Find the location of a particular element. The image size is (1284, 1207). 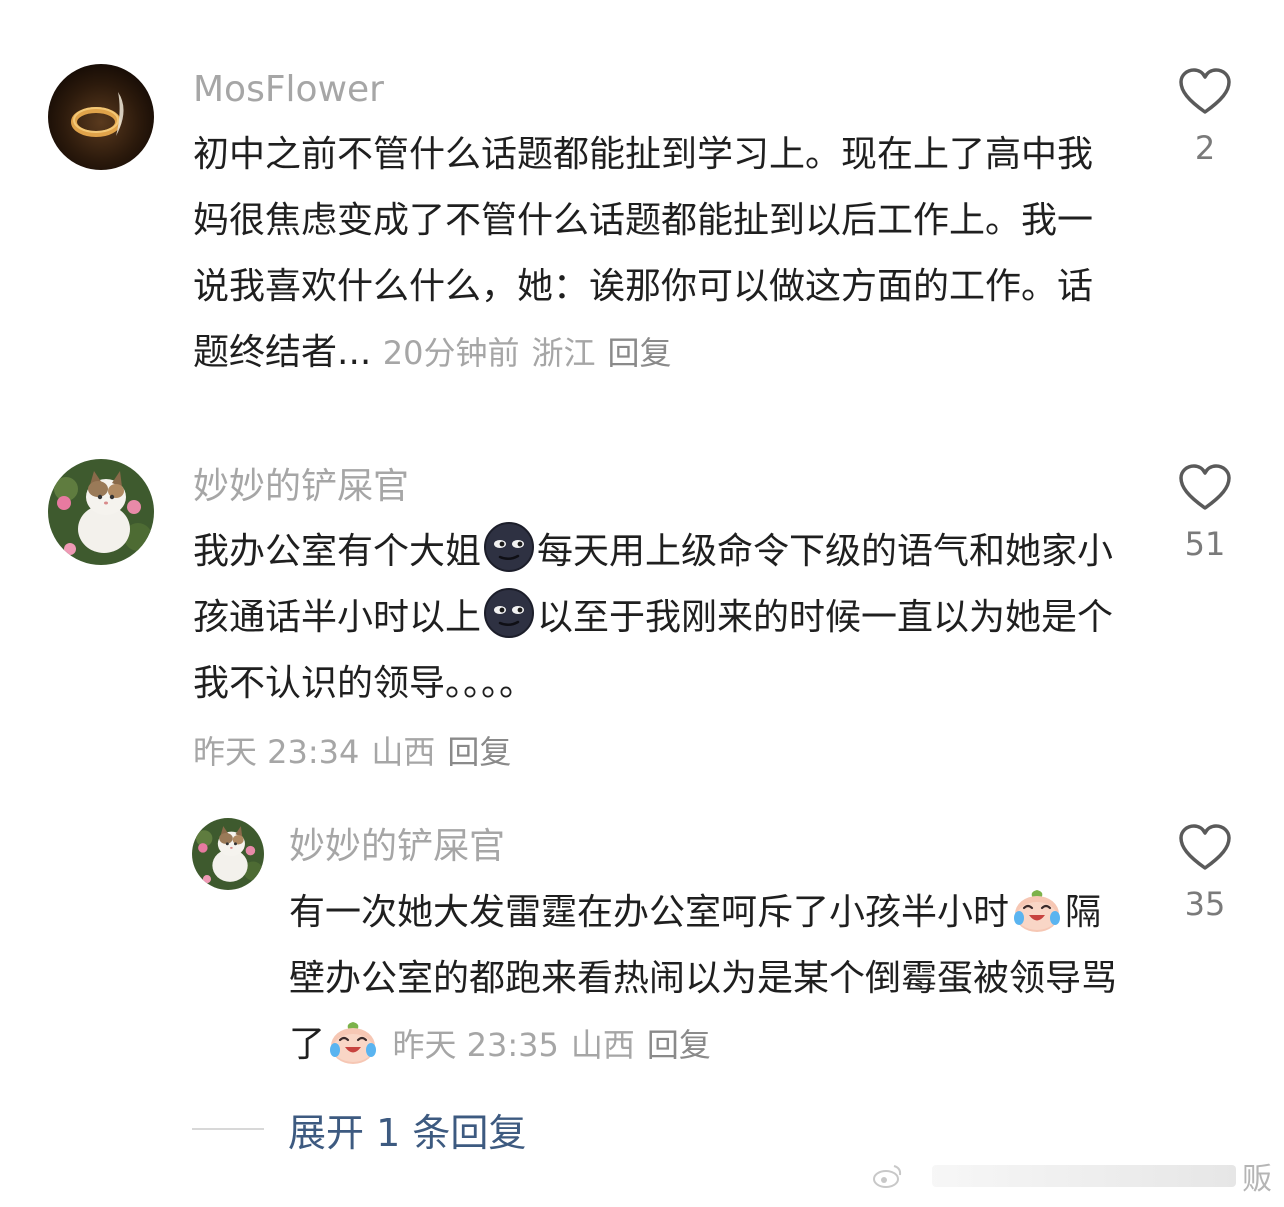

comment-meta: 昨天 23:34 山西 回复 is located at coordinates (358, 752).